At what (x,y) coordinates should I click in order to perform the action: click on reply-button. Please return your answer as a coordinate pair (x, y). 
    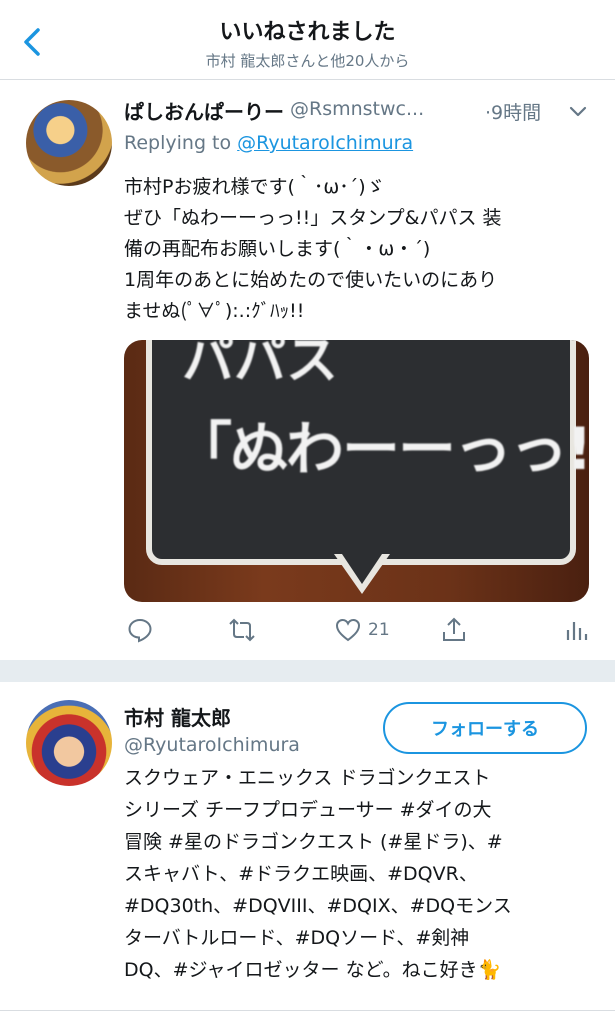
    Looking at the image, I should click on (140, 630).